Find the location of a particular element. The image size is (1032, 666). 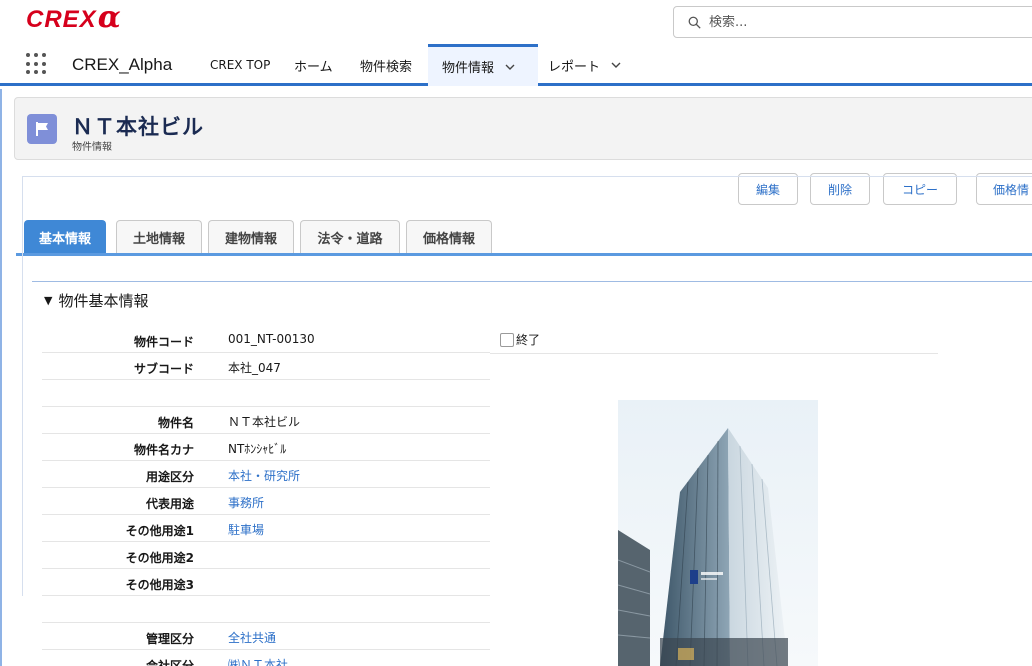

app-name: CREX_Alpha is located at coordinates (122, 64).